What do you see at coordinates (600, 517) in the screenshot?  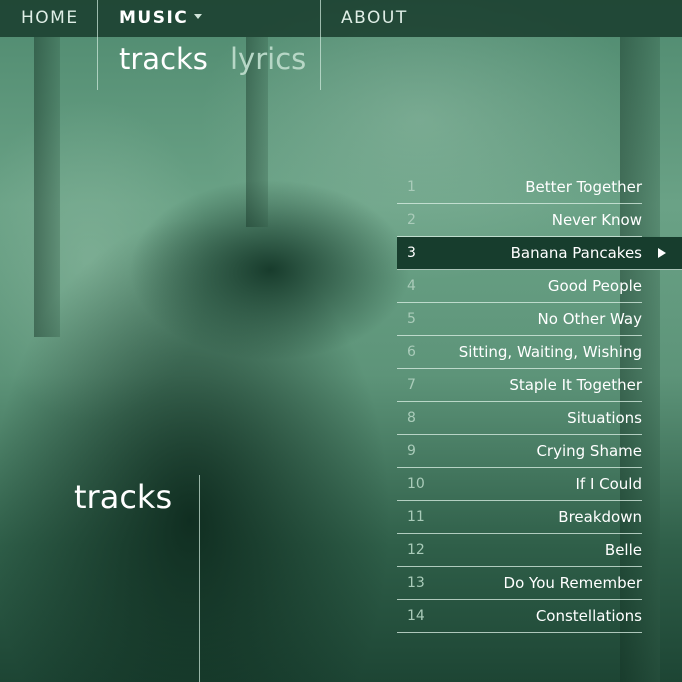 I see `track-title: Breakdown` at bounding box center [600, 517].